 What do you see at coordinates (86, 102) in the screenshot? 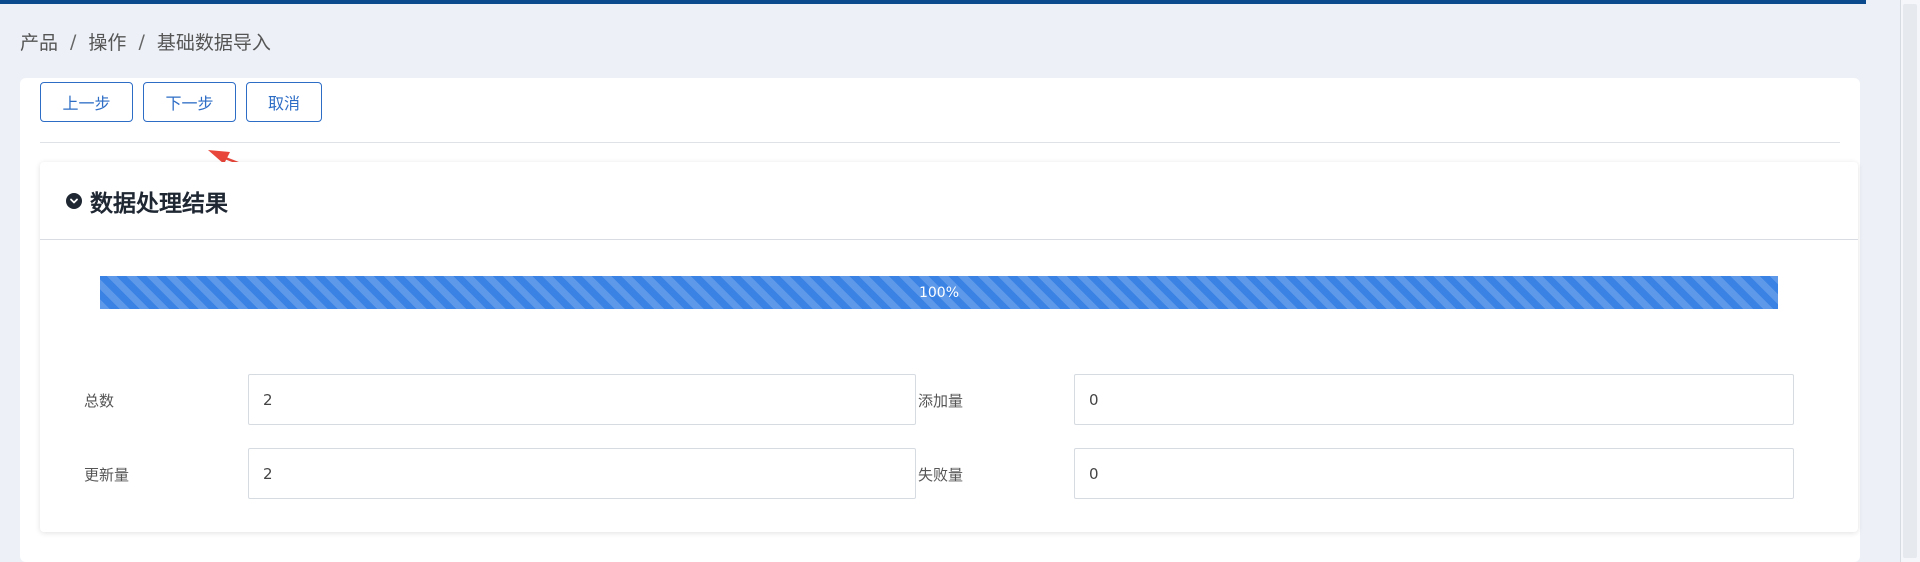
I see `prev-step-button: 上一步` at bounding box center [86, 102].